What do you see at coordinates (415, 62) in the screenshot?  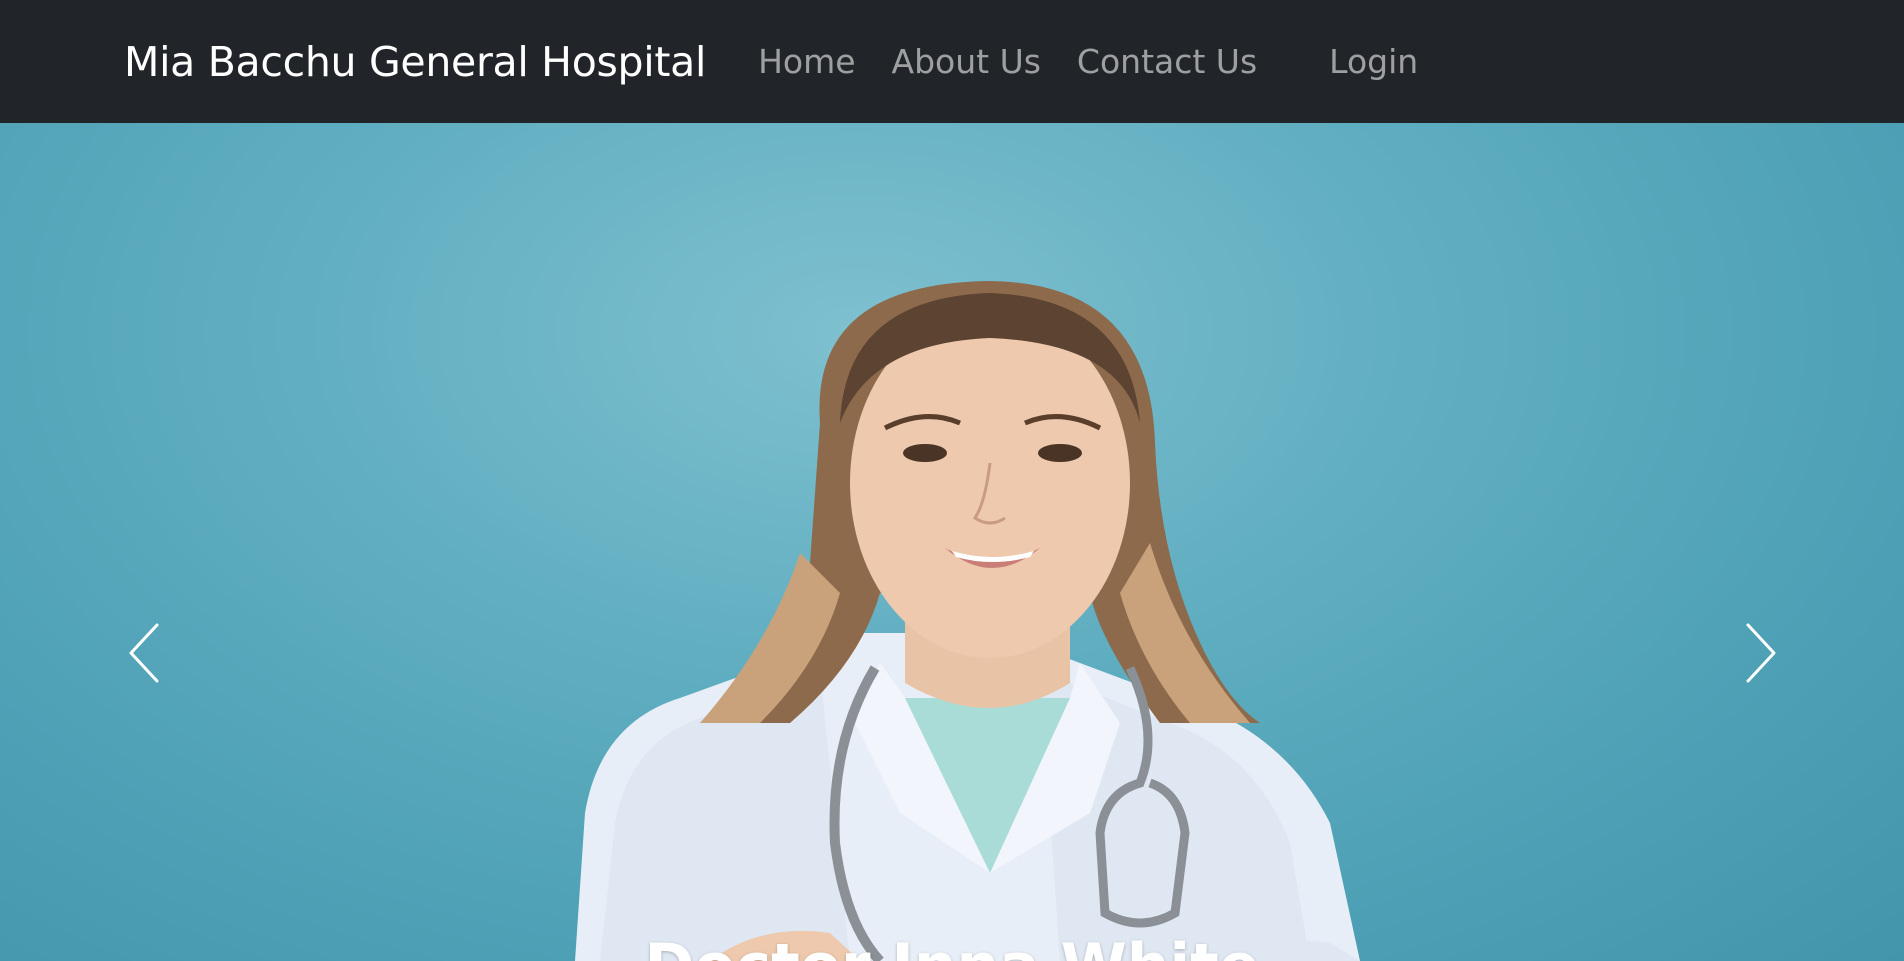 I see `brand-logo-text: Mia Bacchu General Hospital` at bounding box center [415, 62].